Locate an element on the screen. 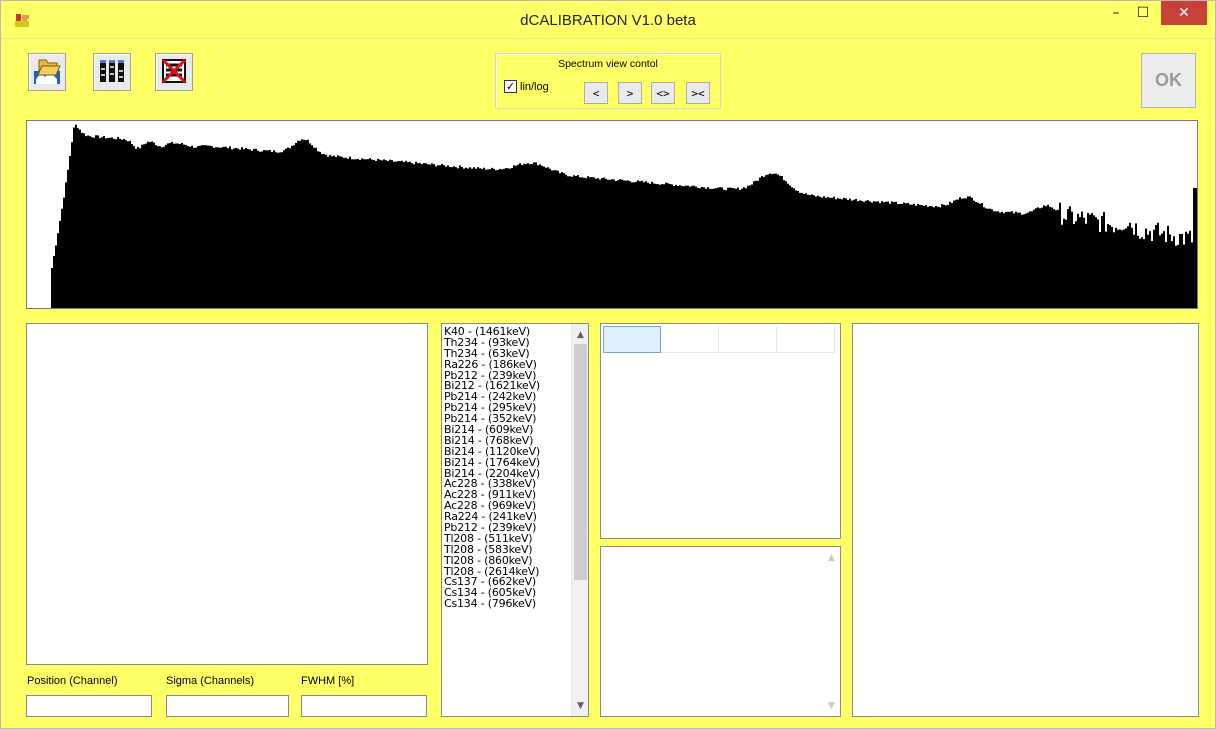  open-spectrum-button is located at coordinates (47, 72).